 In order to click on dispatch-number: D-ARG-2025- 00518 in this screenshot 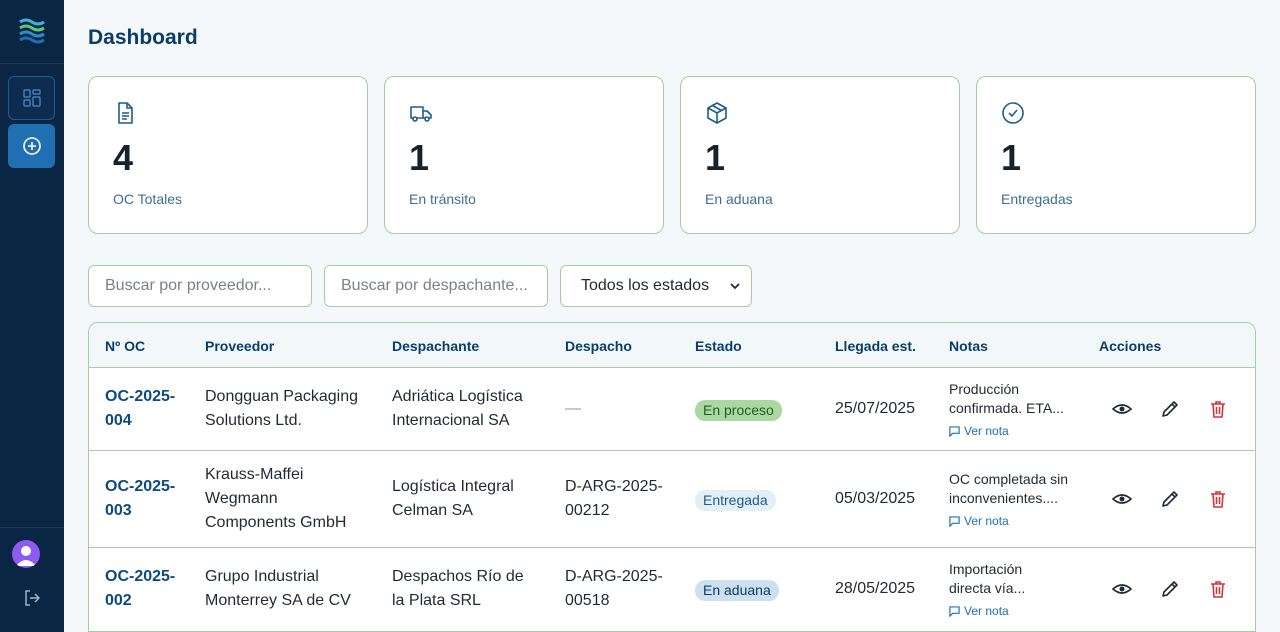, I will do `click(614, 589)`.